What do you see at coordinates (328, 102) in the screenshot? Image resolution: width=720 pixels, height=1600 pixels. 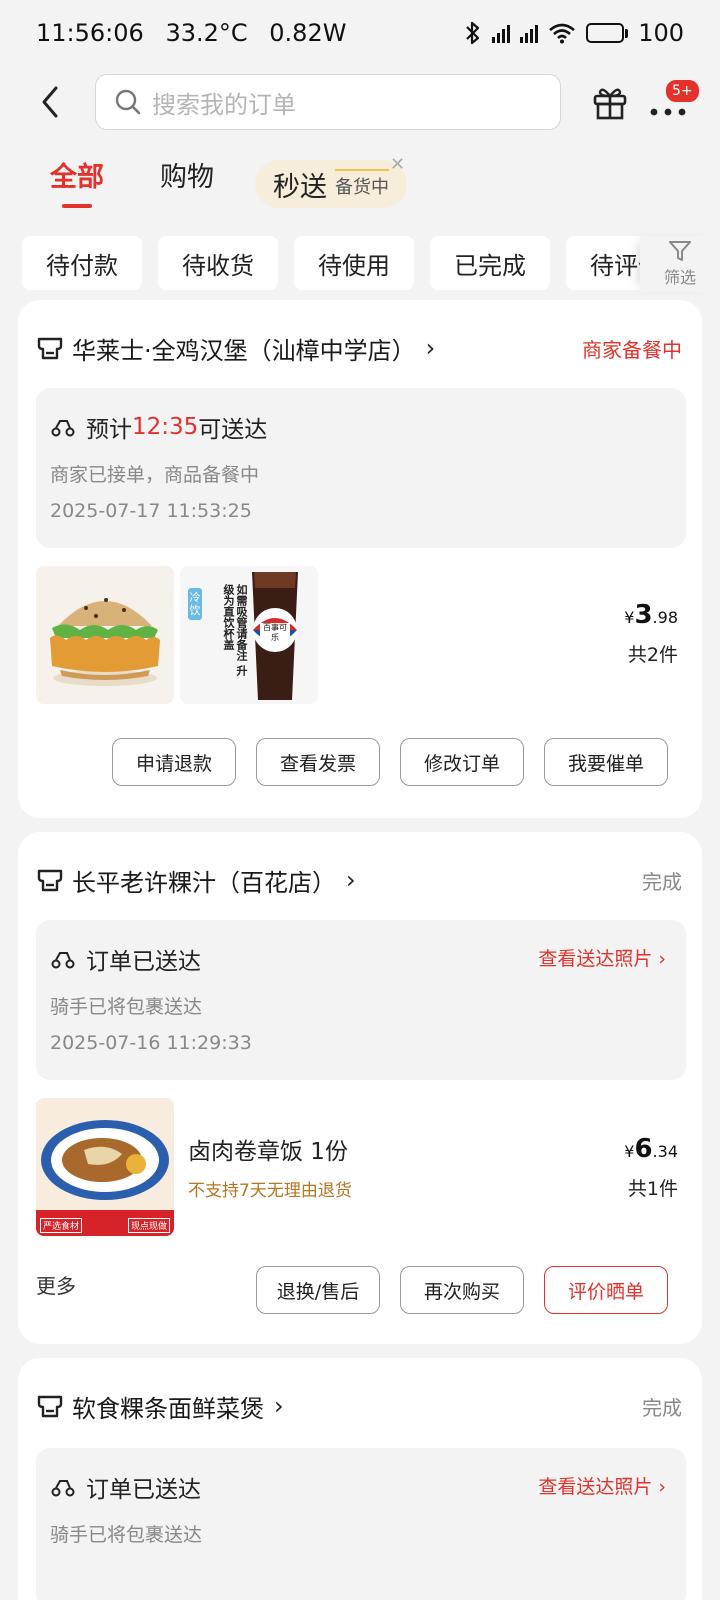 I see `search-input: 搜索我的订单` at bounding box center [328, 102].